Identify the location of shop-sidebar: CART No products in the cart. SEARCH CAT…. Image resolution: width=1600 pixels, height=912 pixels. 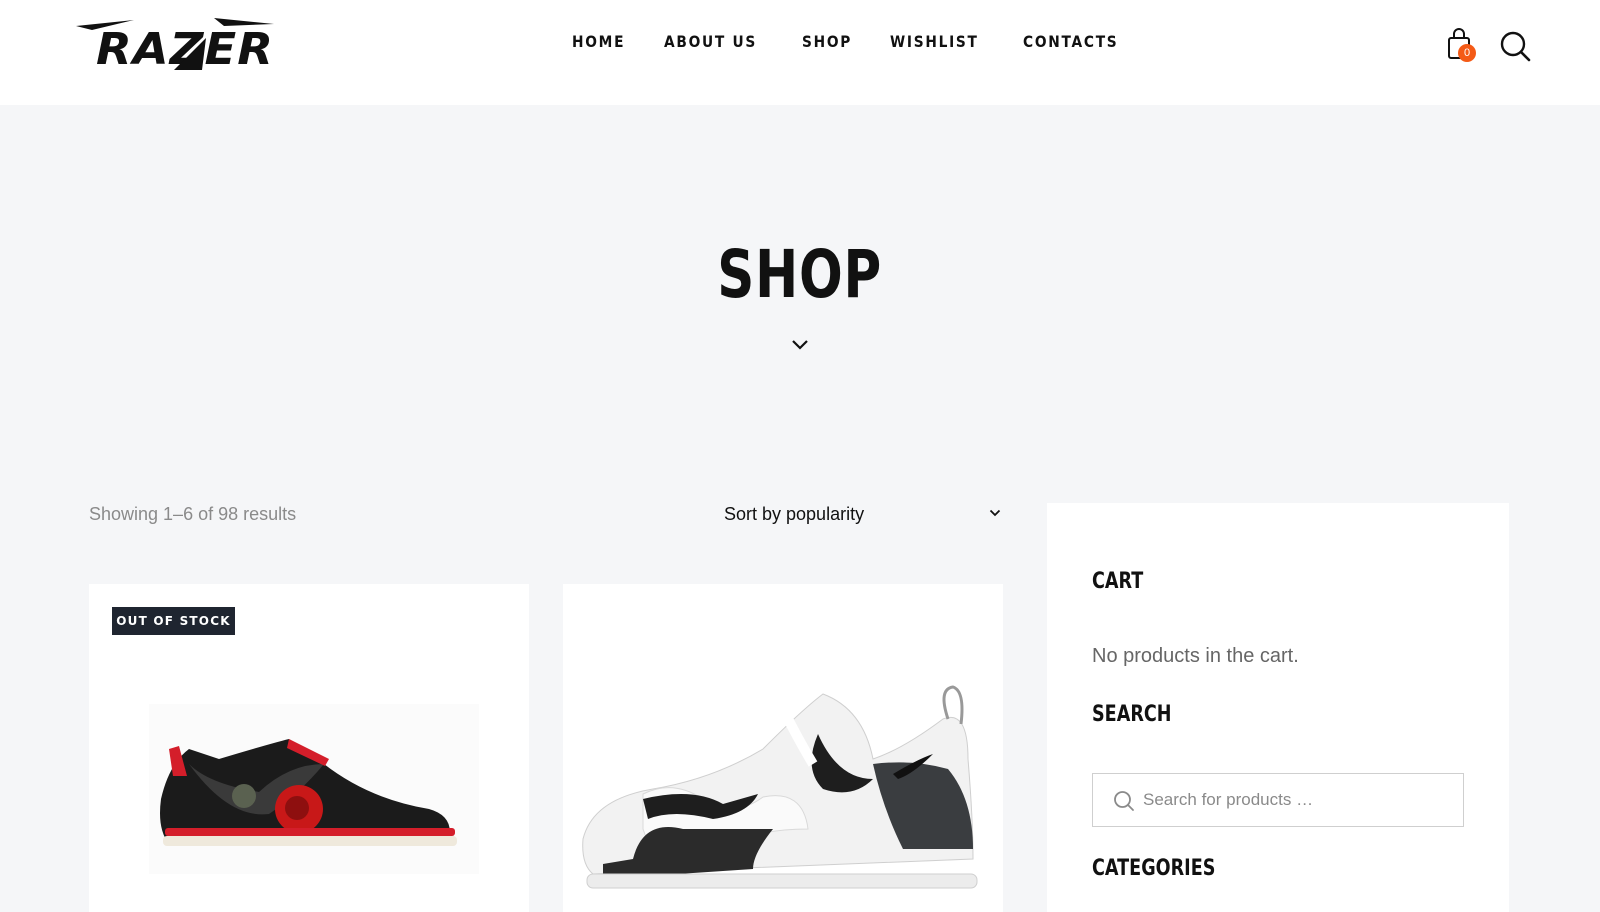
(1278, 707).